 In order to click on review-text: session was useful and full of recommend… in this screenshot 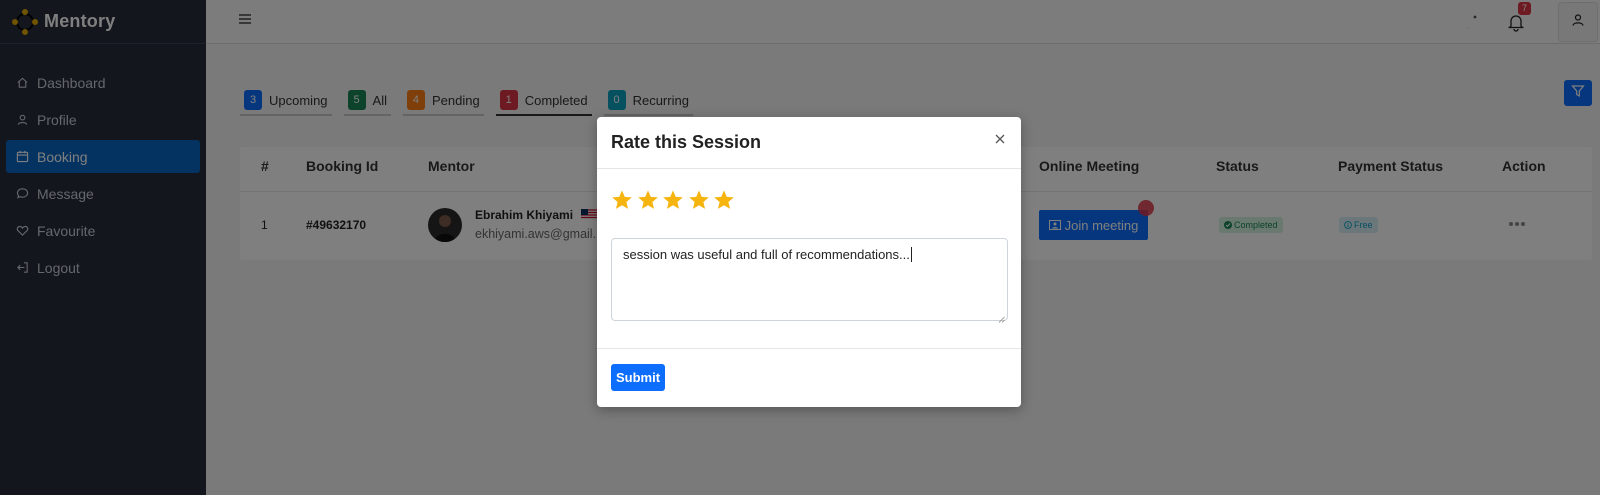, I will do `click(766, 254)`.